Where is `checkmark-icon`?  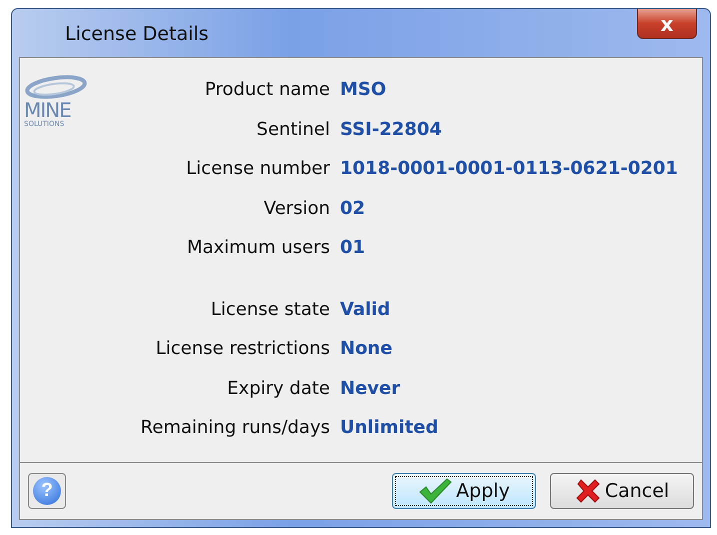
checkmark-icon is located at coordinates (435, 491).